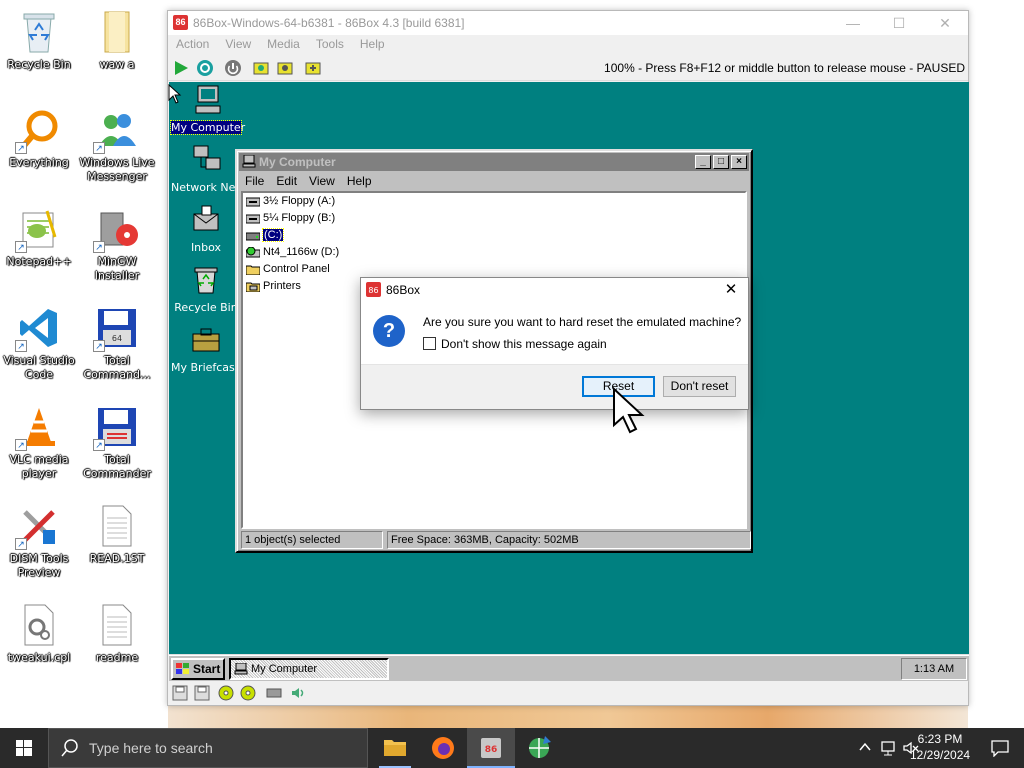  Describe the element at coordinates (739, 162) in the screenshot. I see `close-icon: ×` at that location.